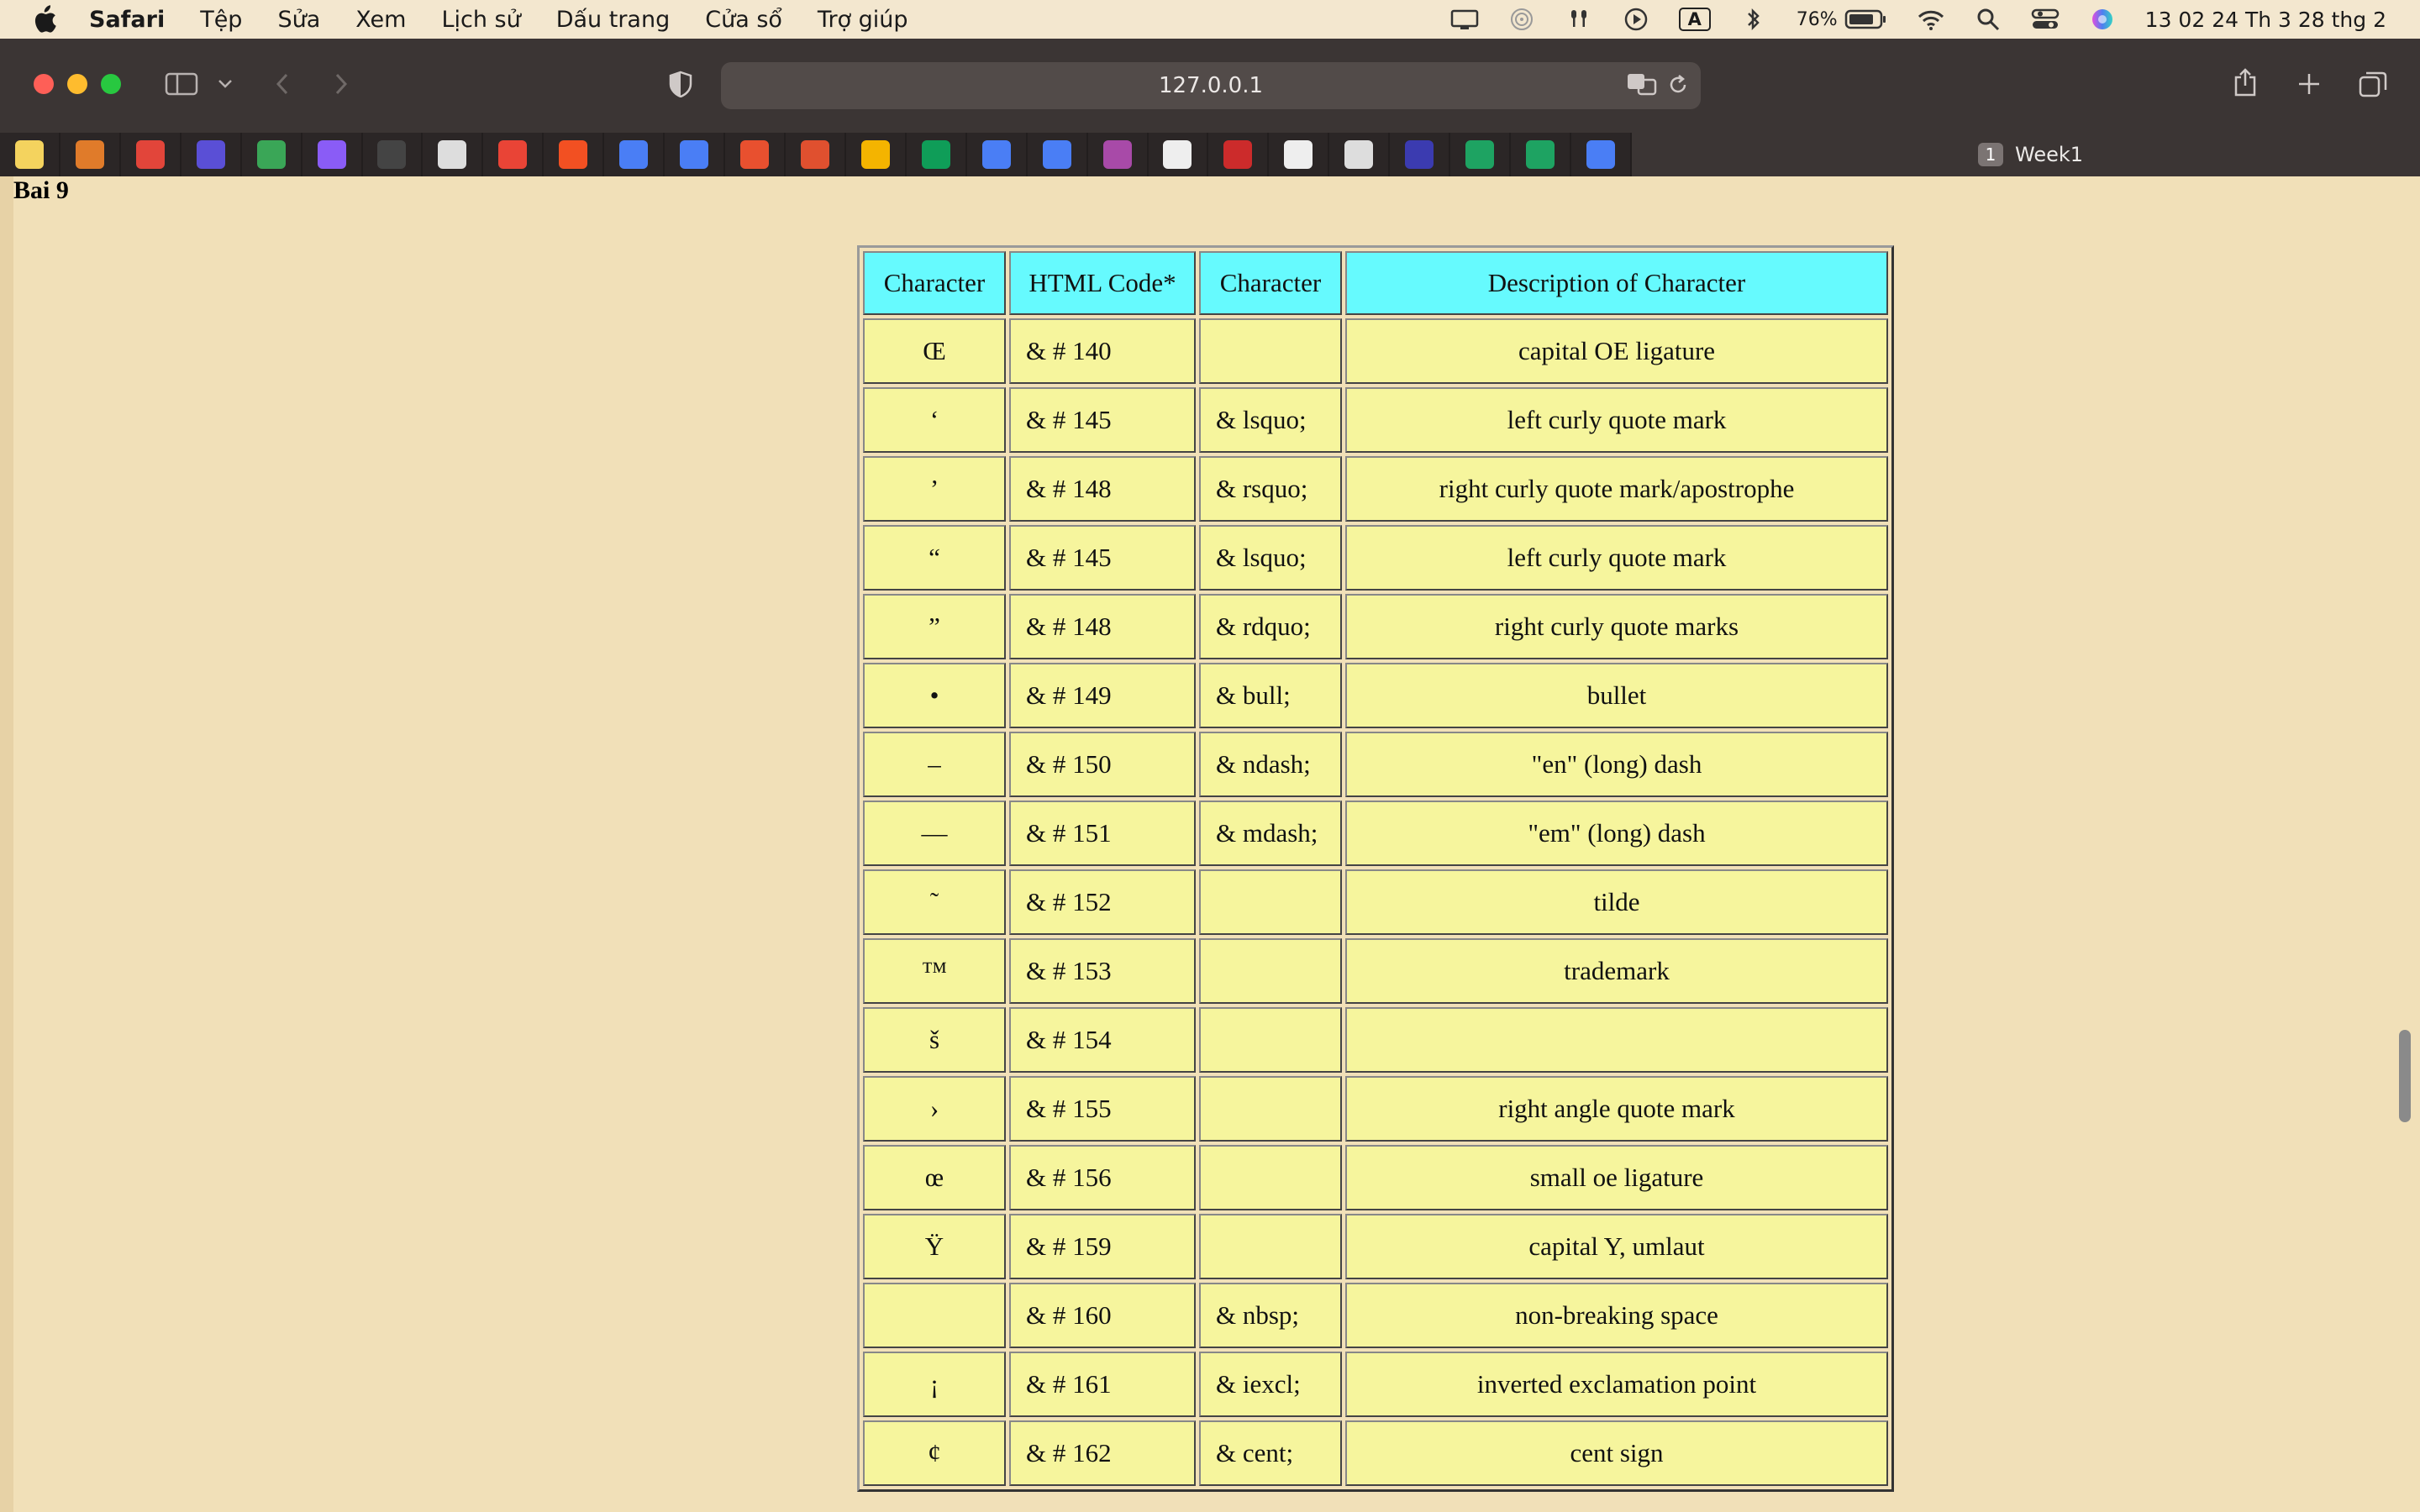 Image resolution: width=2420 pixels, height=1512 pixels. I want to click on battery-indicator: 76%, so click(1843, 19).